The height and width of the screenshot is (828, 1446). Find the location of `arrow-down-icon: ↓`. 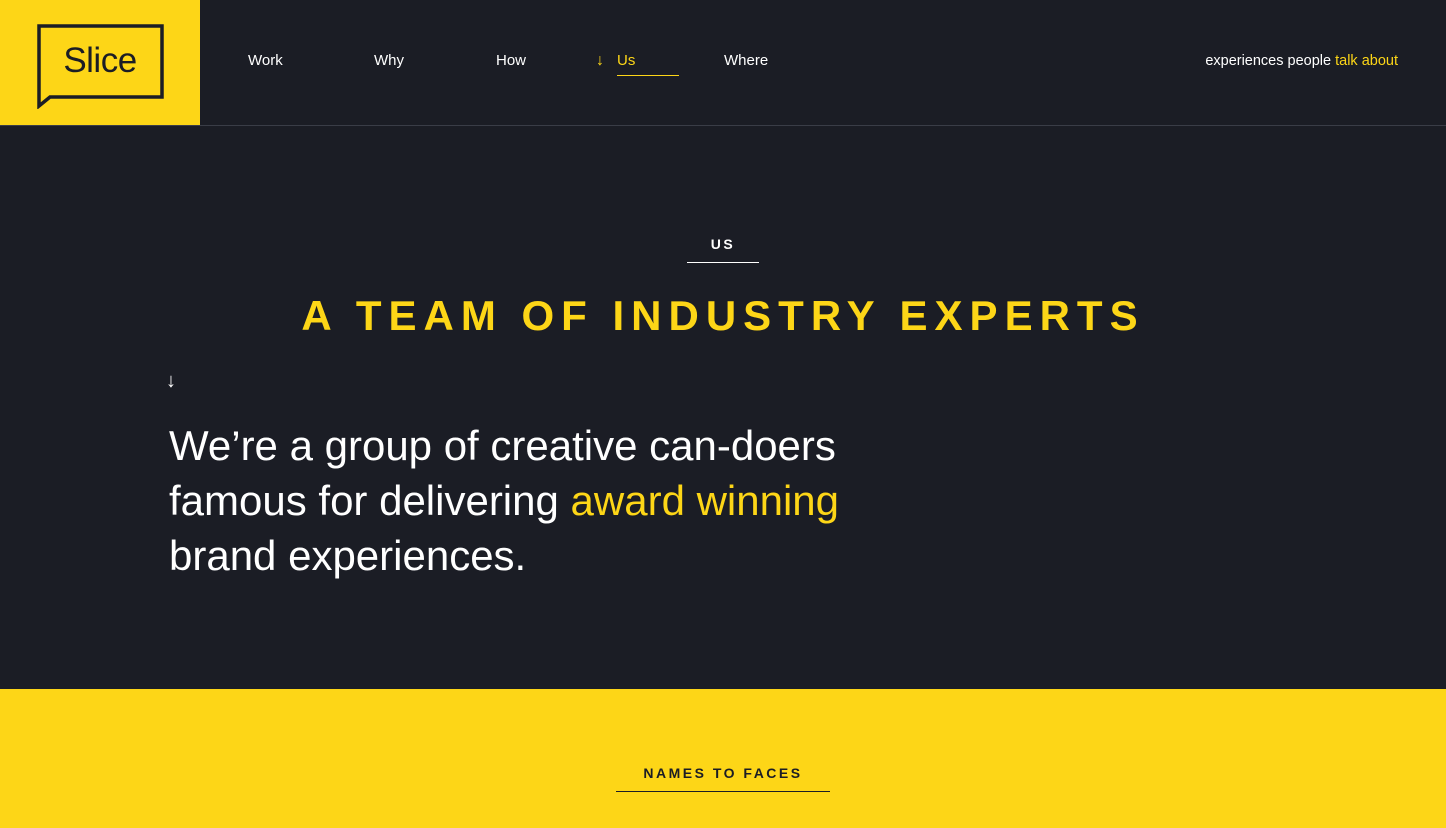

arrow-down-icon: ↓ is located at coordinates (600, 60).